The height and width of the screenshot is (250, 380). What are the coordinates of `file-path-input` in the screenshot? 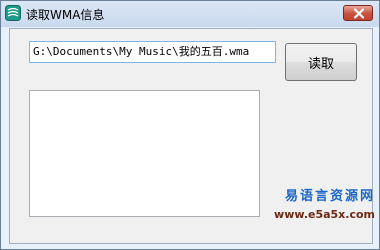 It's located at (152, 52).